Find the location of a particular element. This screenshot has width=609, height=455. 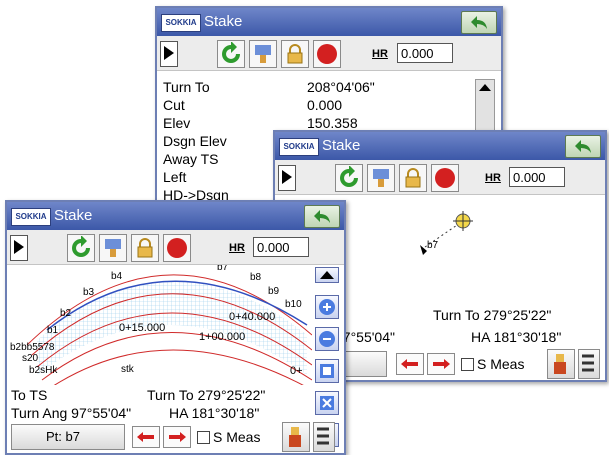

map-label: 0+ is located at coordinates (296, 371).